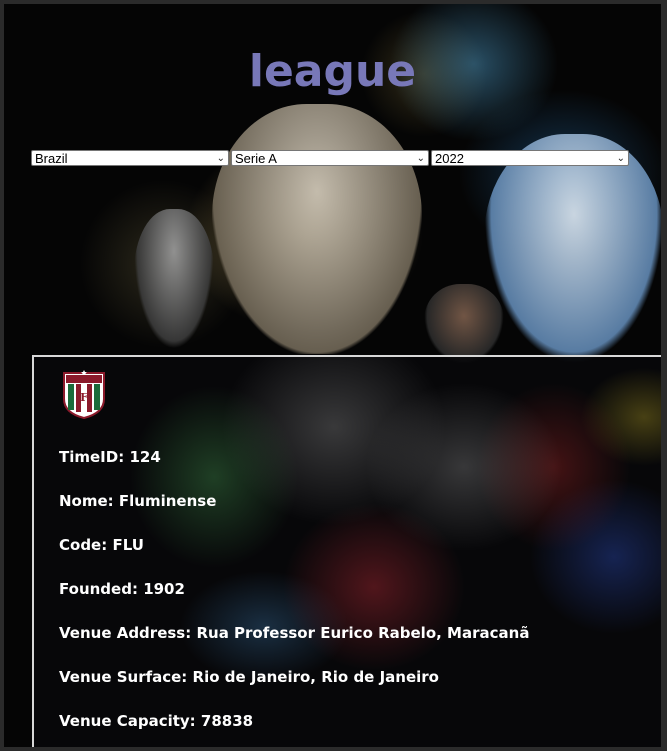 The width and height of the screenshot is (667, 751). Describe the element at coordinates (125, 633) in the screenshot. I see `detail-label: Venue Address:` at that location.